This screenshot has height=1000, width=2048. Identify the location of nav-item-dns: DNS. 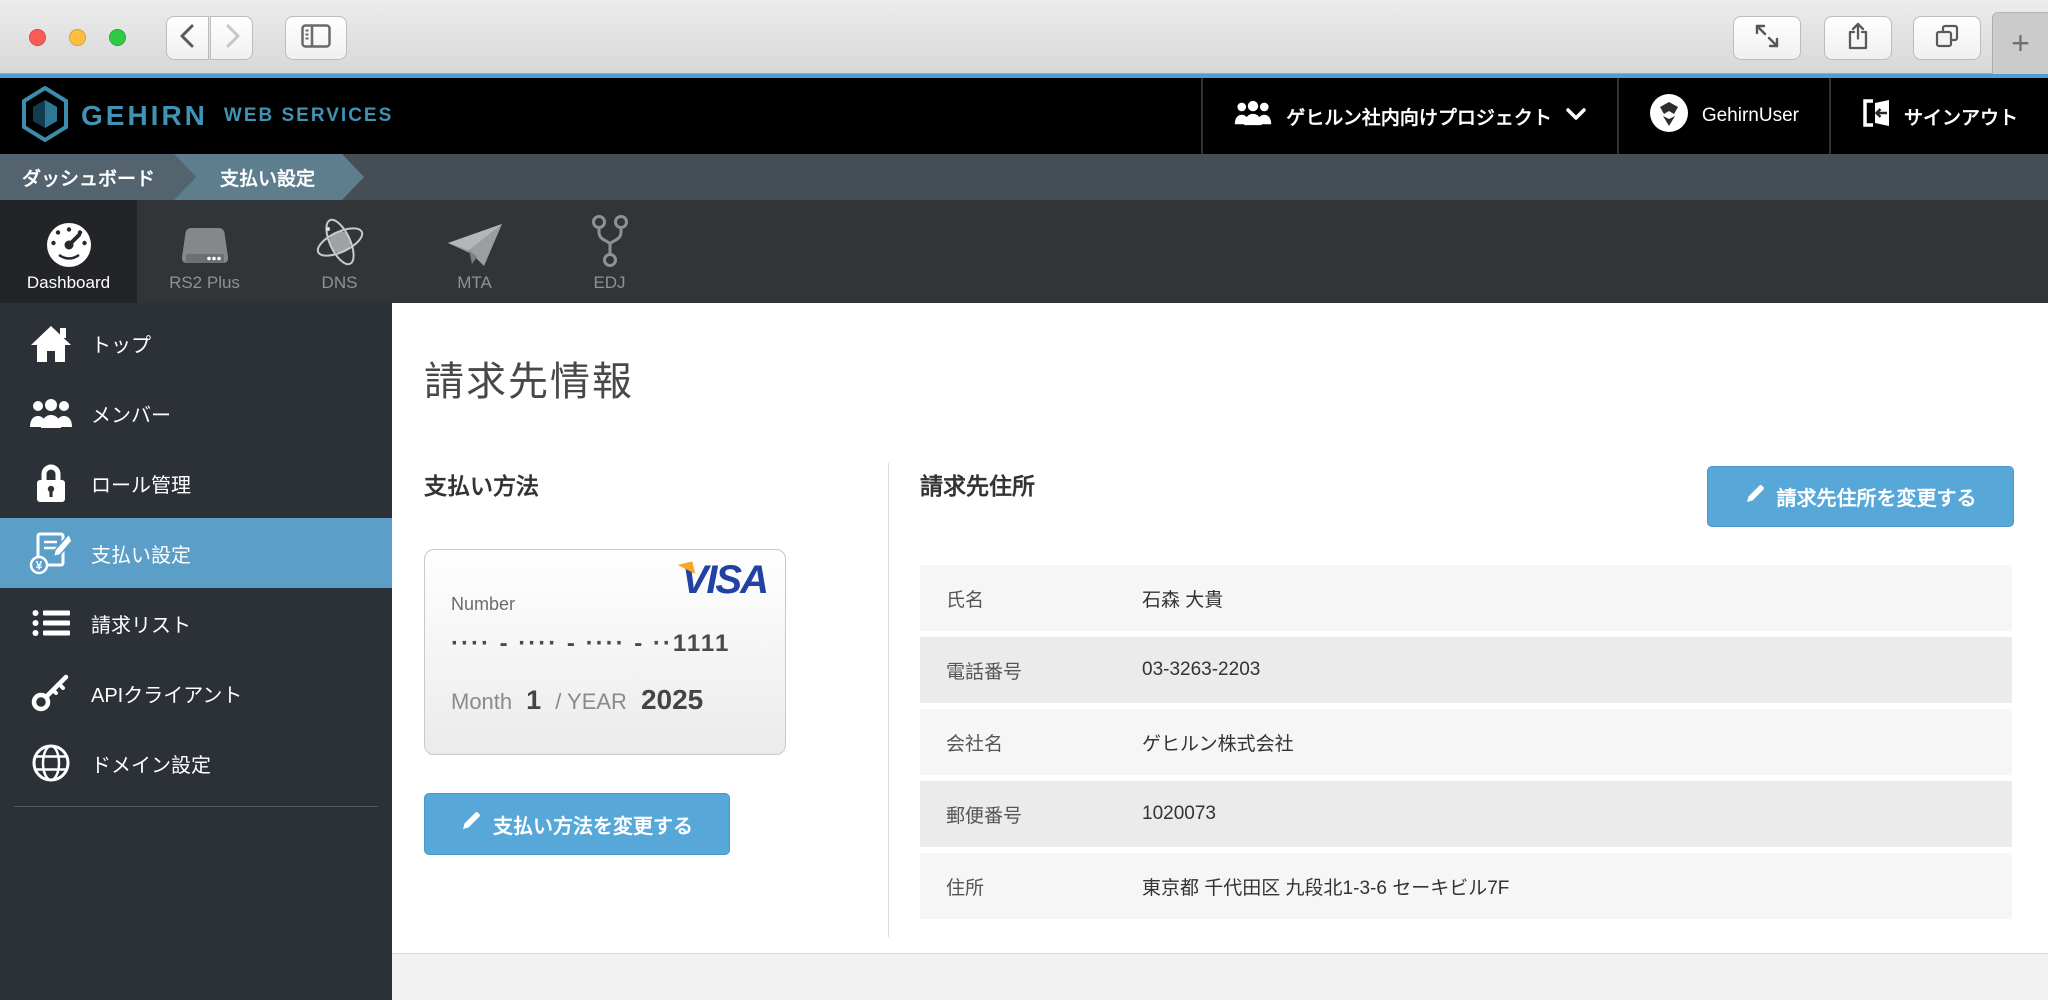
(339, 251).